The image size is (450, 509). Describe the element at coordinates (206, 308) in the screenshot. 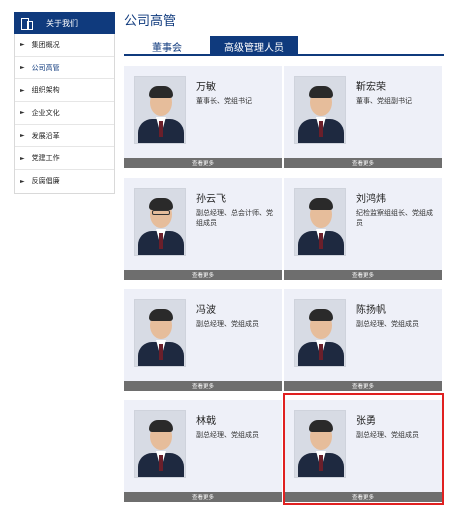

I see `person-name: 冯波` at that location.